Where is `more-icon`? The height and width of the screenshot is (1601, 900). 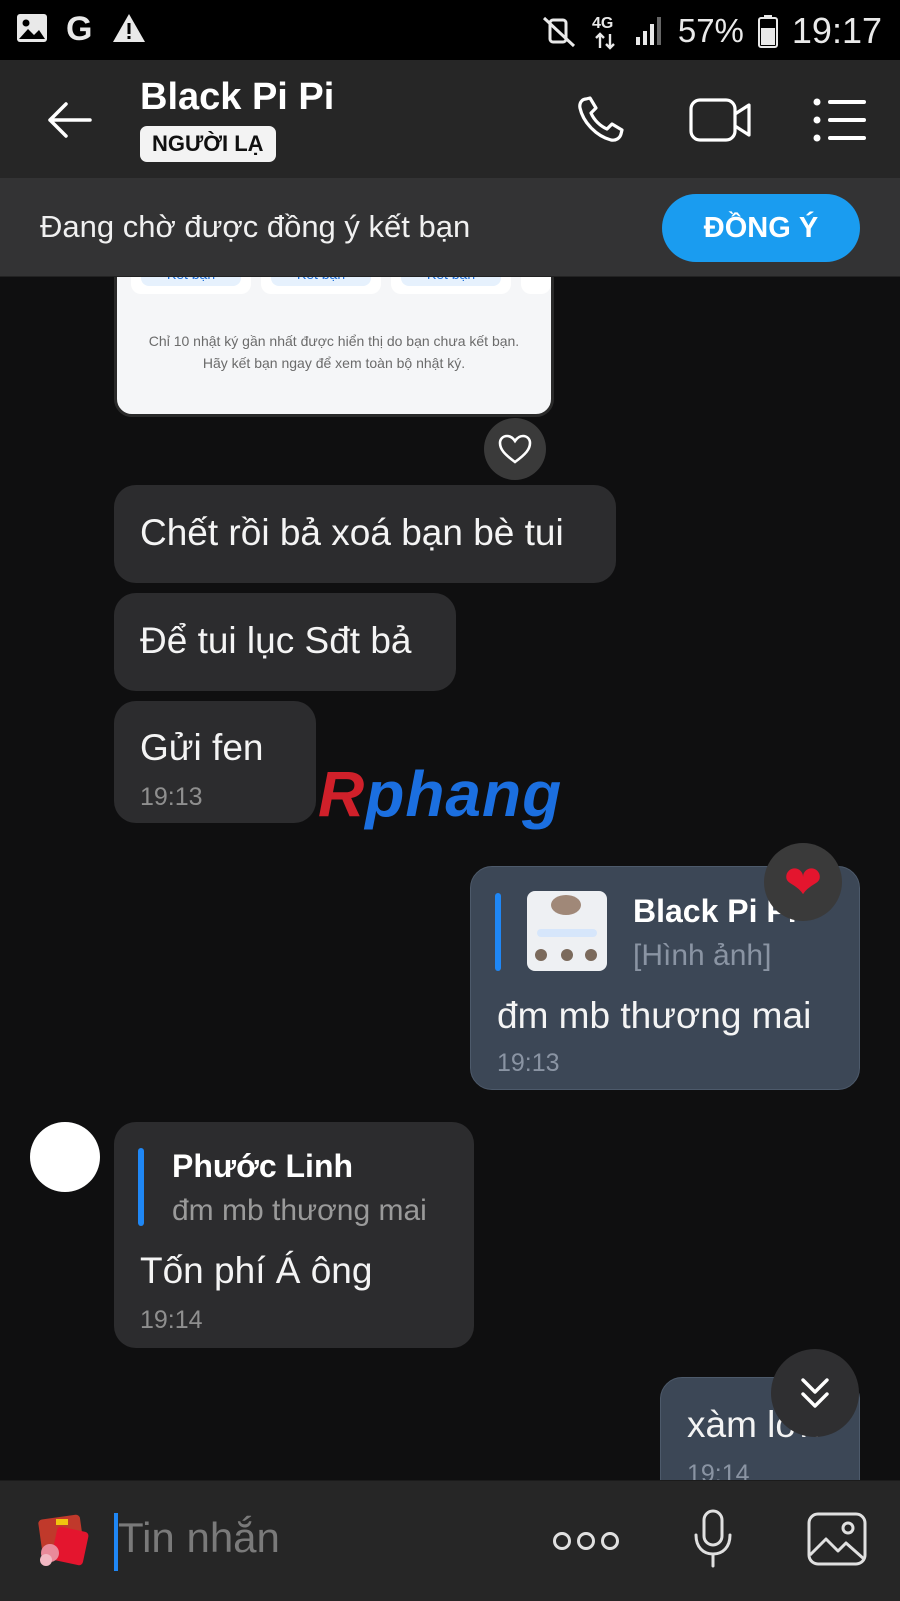 more-icon is located at coordinates (586, 1541).